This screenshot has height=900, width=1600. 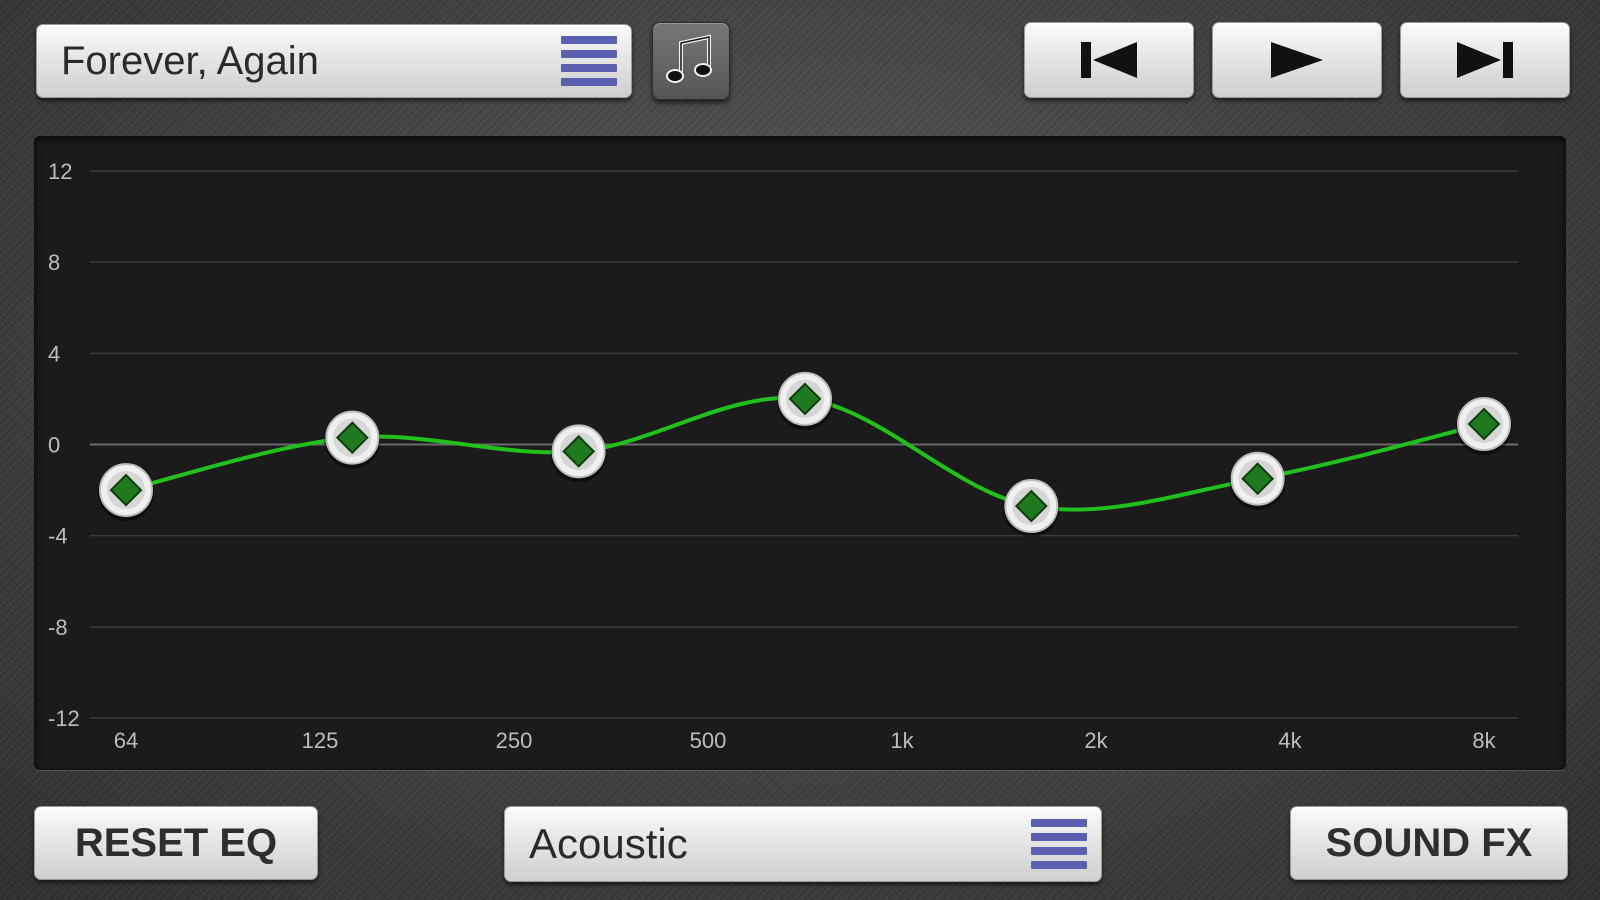 What do you see at coordinates (803, 844) in the screenshot?
I see `preset-selector: Acoustic` at bounding box center [803, 844].